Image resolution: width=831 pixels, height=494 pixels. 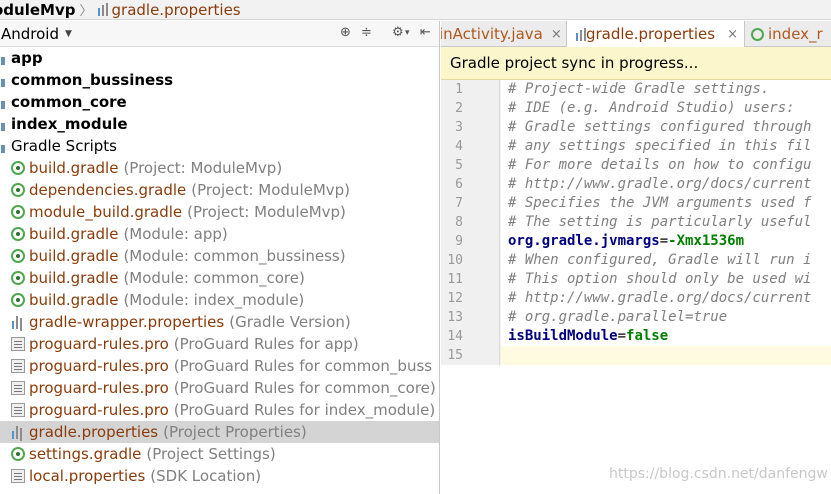 What do you see at coordinates (64, 146) in the screenshot?
I see `group-label: Gradle Scripts` at bounding box center [64, 146].